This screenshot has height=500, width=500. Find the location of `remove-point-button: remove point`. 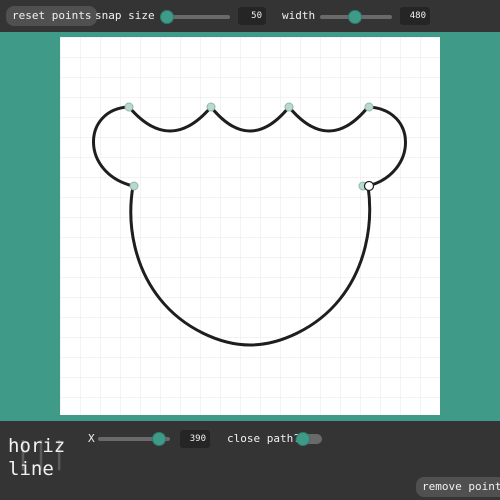

remove-point-button: remove point is located at coordinates (458, 487).